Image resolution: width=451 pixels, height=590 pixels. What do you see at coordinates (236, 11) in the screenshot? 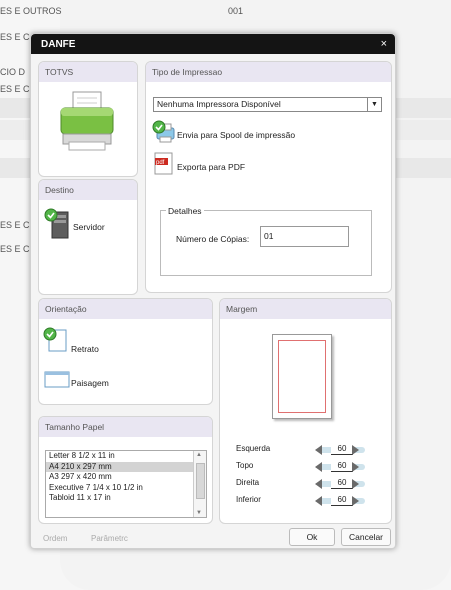
I see `background-row-code: 001` at bounding box center [236, 11].